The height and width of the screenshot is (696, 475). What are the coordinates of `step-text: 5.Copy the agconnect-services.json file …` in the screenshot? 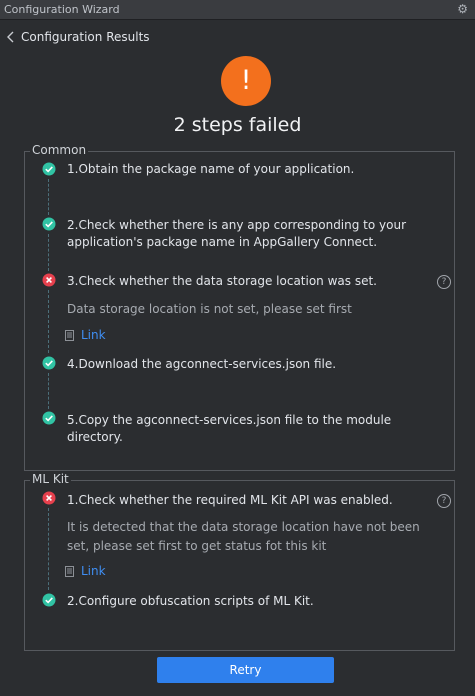 It's located at (229, 428).